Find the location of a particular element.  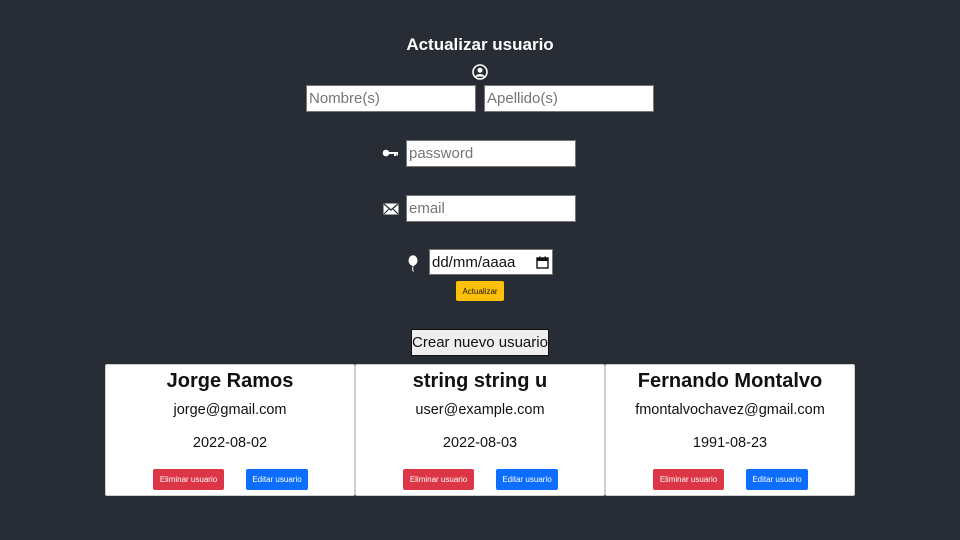

user-name: Fernando Montalvo is located at coordinates (730, 381).